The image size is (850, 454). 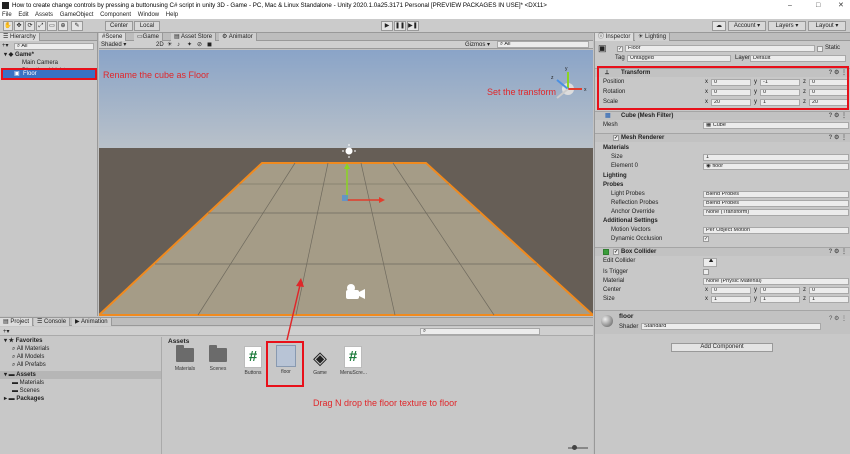 I want to click on hand-tool-icon: ✋, so click(x=8, y=26).